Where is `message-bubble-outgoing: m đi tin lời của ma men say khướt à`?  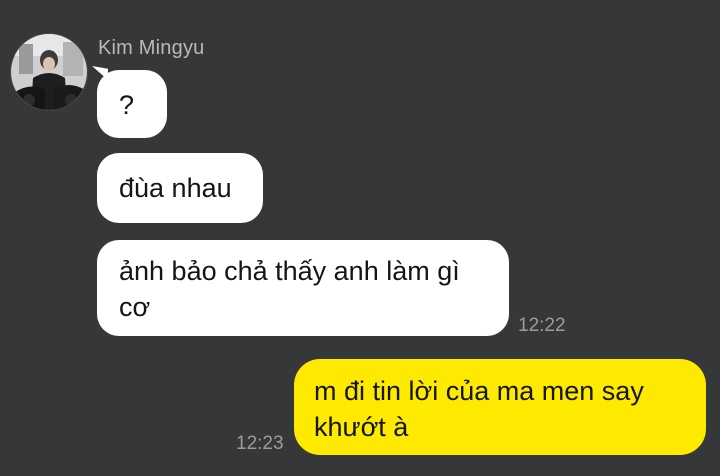 message-bubble-outgoing: m đi tin lời của ma men say khướt à is located at coordinates (500, 407).